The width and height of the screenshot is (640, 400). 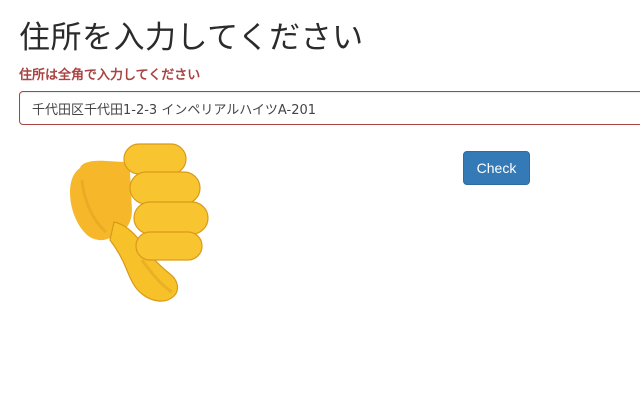 I want to click on page-title: 住所を入力してください, so click(x=191, y=38).